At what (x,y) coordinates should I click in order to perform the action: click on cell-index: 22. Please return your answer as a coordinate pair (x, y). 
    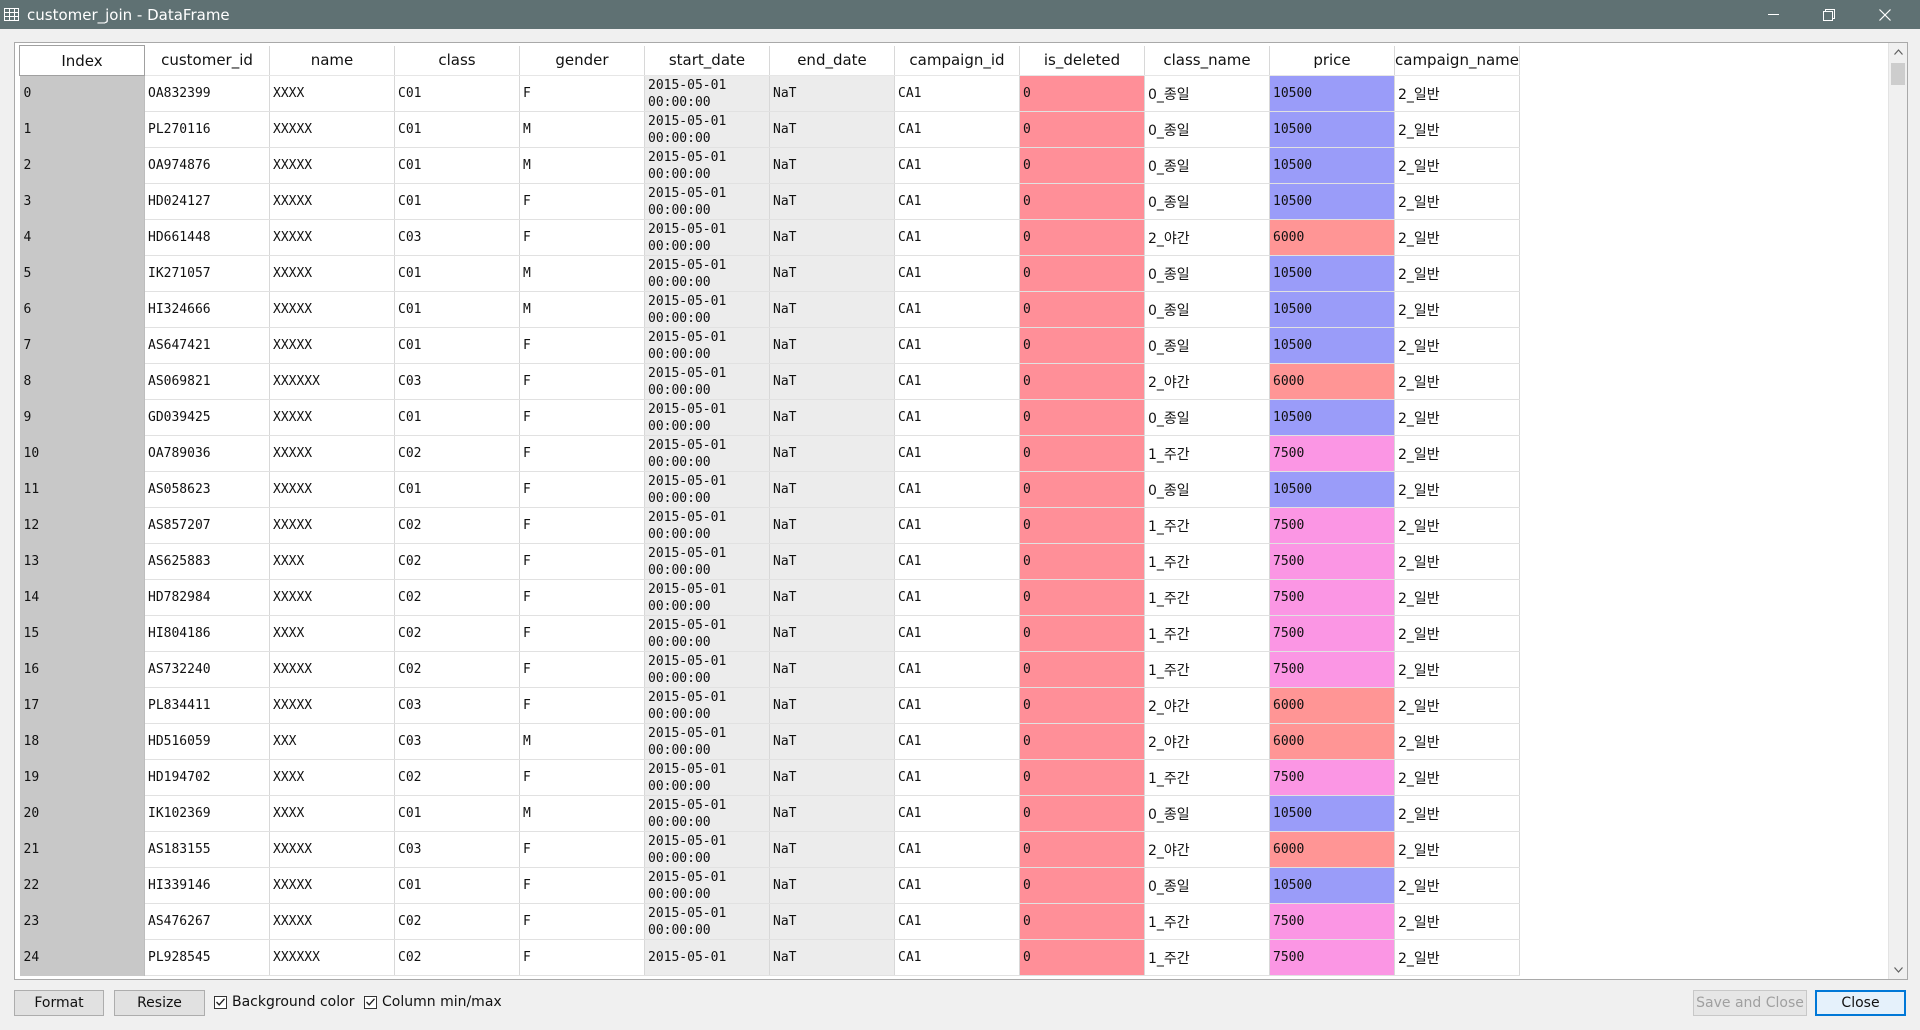
    Looking at the image, I should click on (82, 885).